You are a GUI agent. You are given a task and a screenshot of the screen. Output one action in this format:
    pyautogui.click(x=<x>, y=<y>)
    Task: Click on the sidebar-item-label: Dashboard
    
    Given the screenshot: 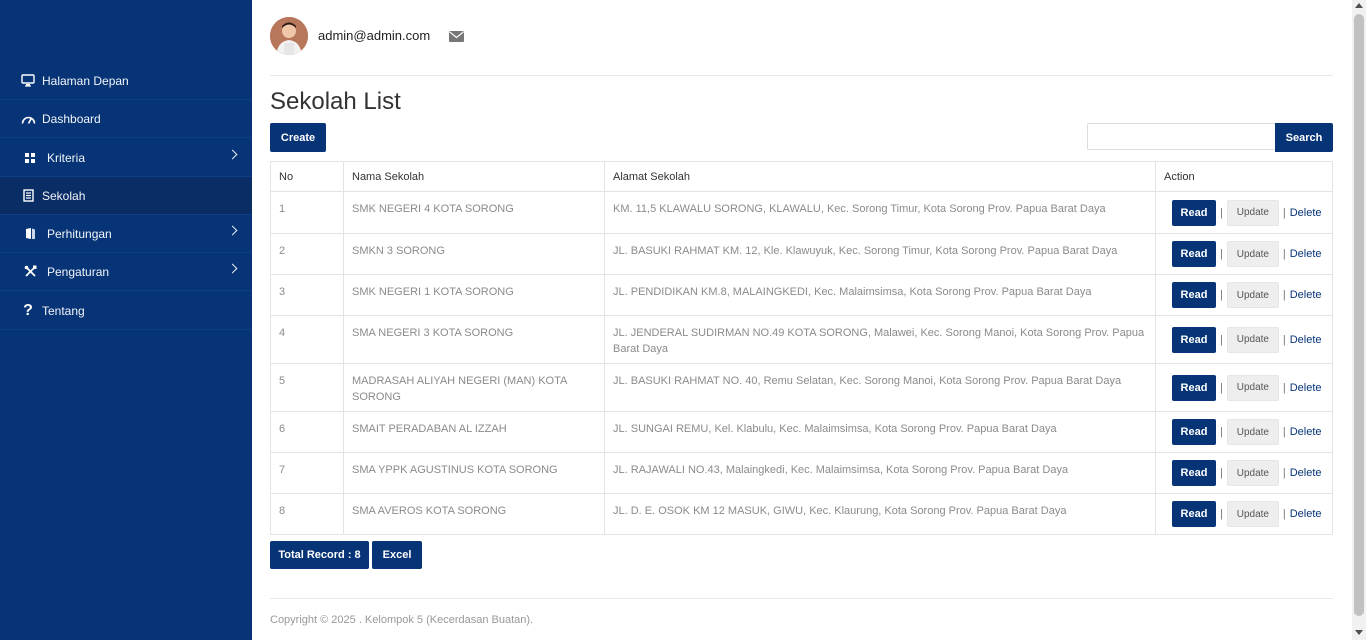 What is the action you would take?
    pyautogui.click(x=71, y=118)
    